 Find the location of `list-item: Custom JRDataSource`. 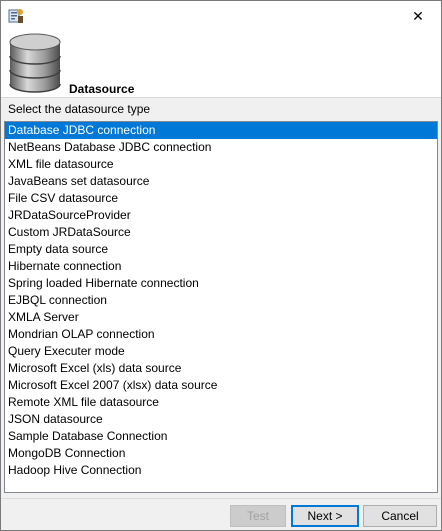

list-item: Custom JRDataSource is located at coordinates (221, 232).